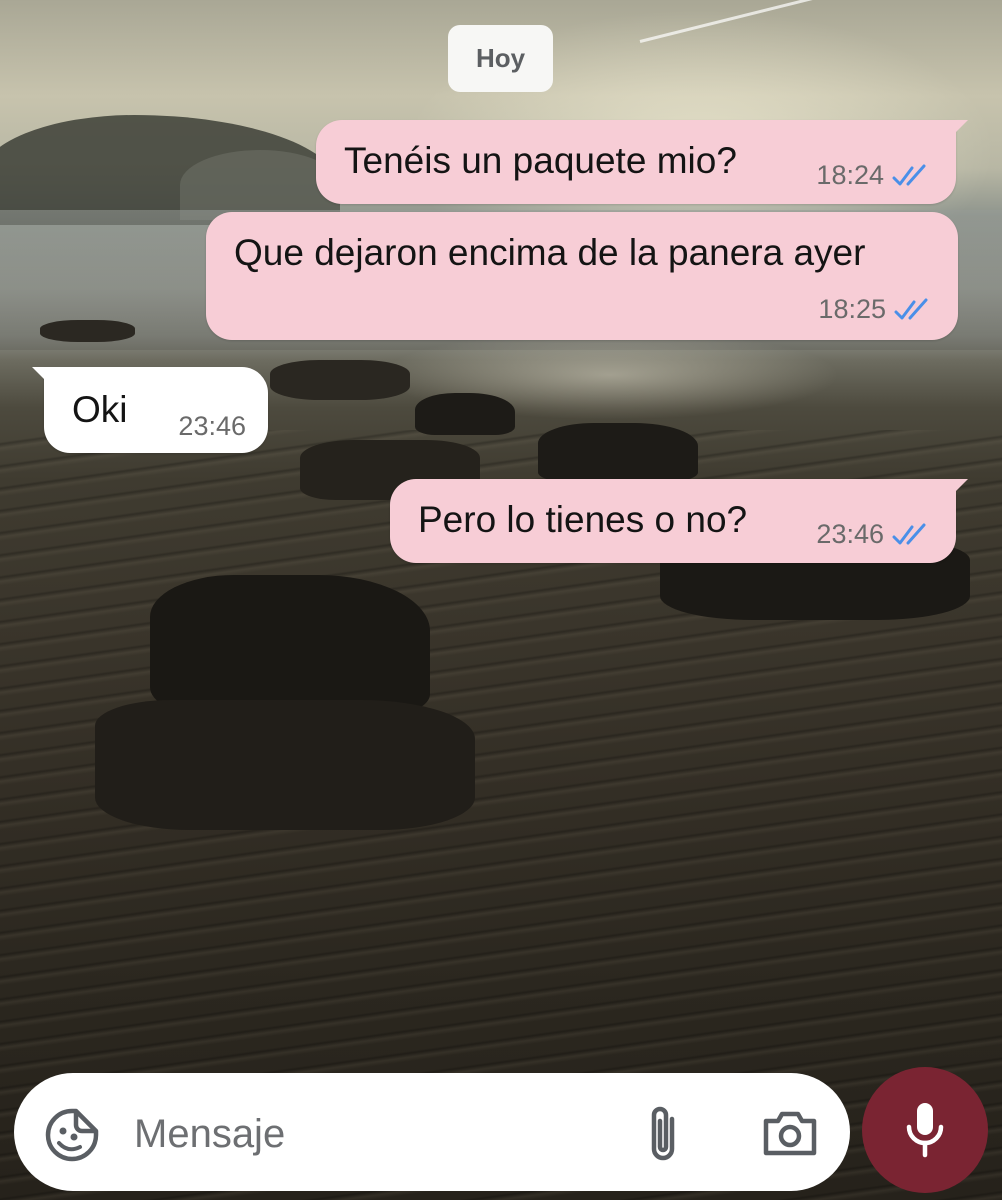 The width and height of the screenshot is (1002, 1200). I want to click on microphone-button, so click(925, 1130).